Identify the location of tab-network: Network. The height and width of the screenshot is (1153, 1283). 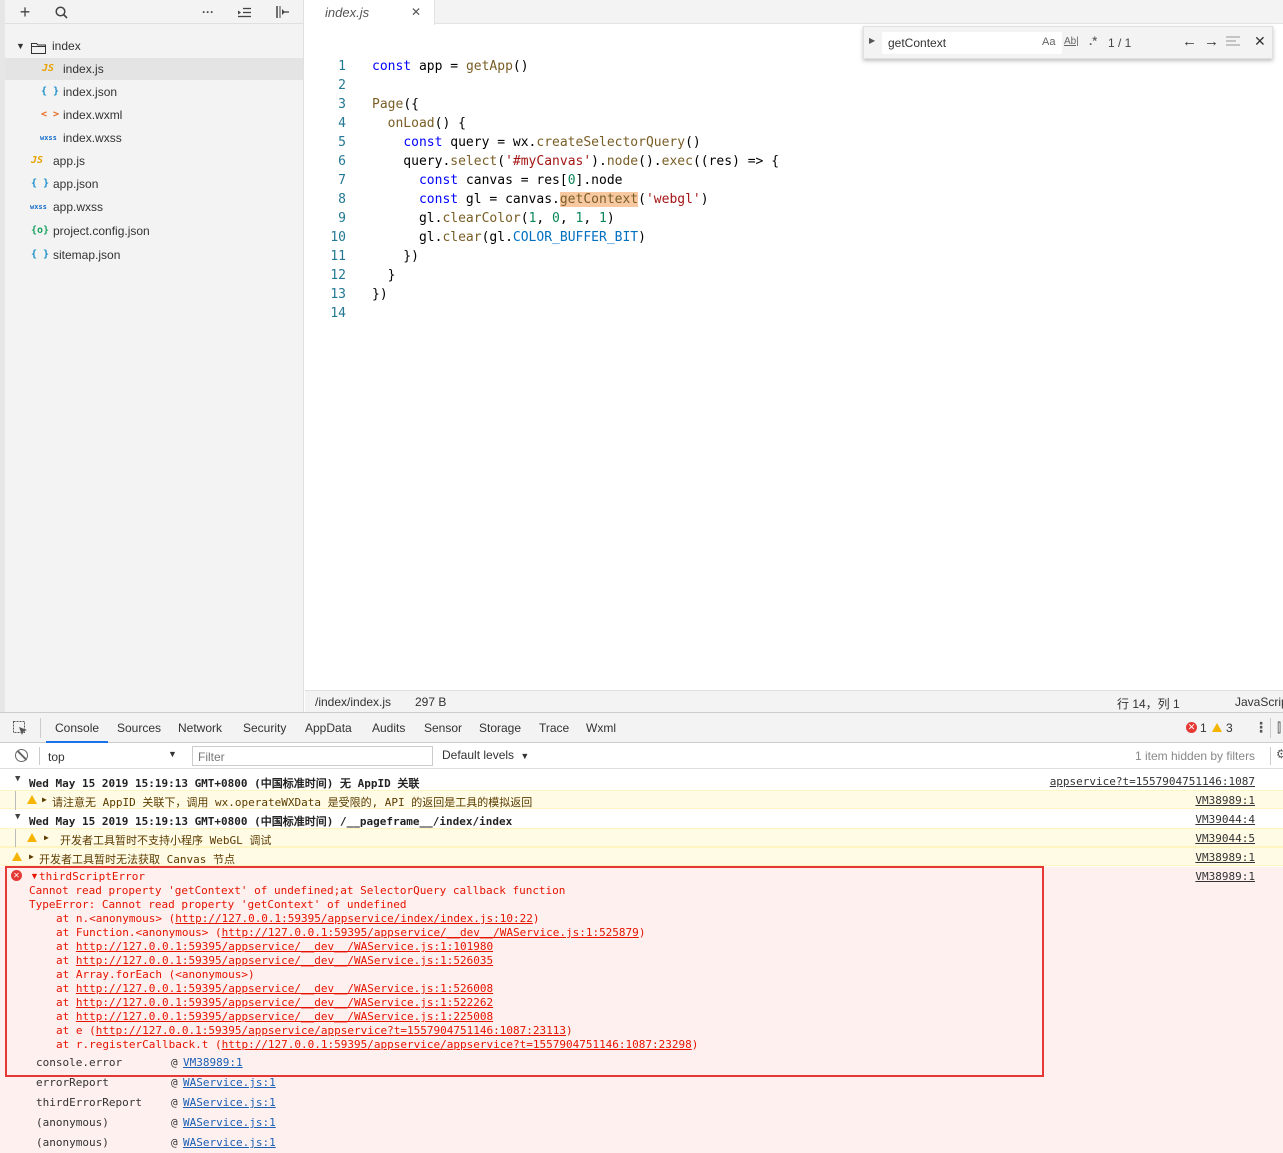
(200, 728).